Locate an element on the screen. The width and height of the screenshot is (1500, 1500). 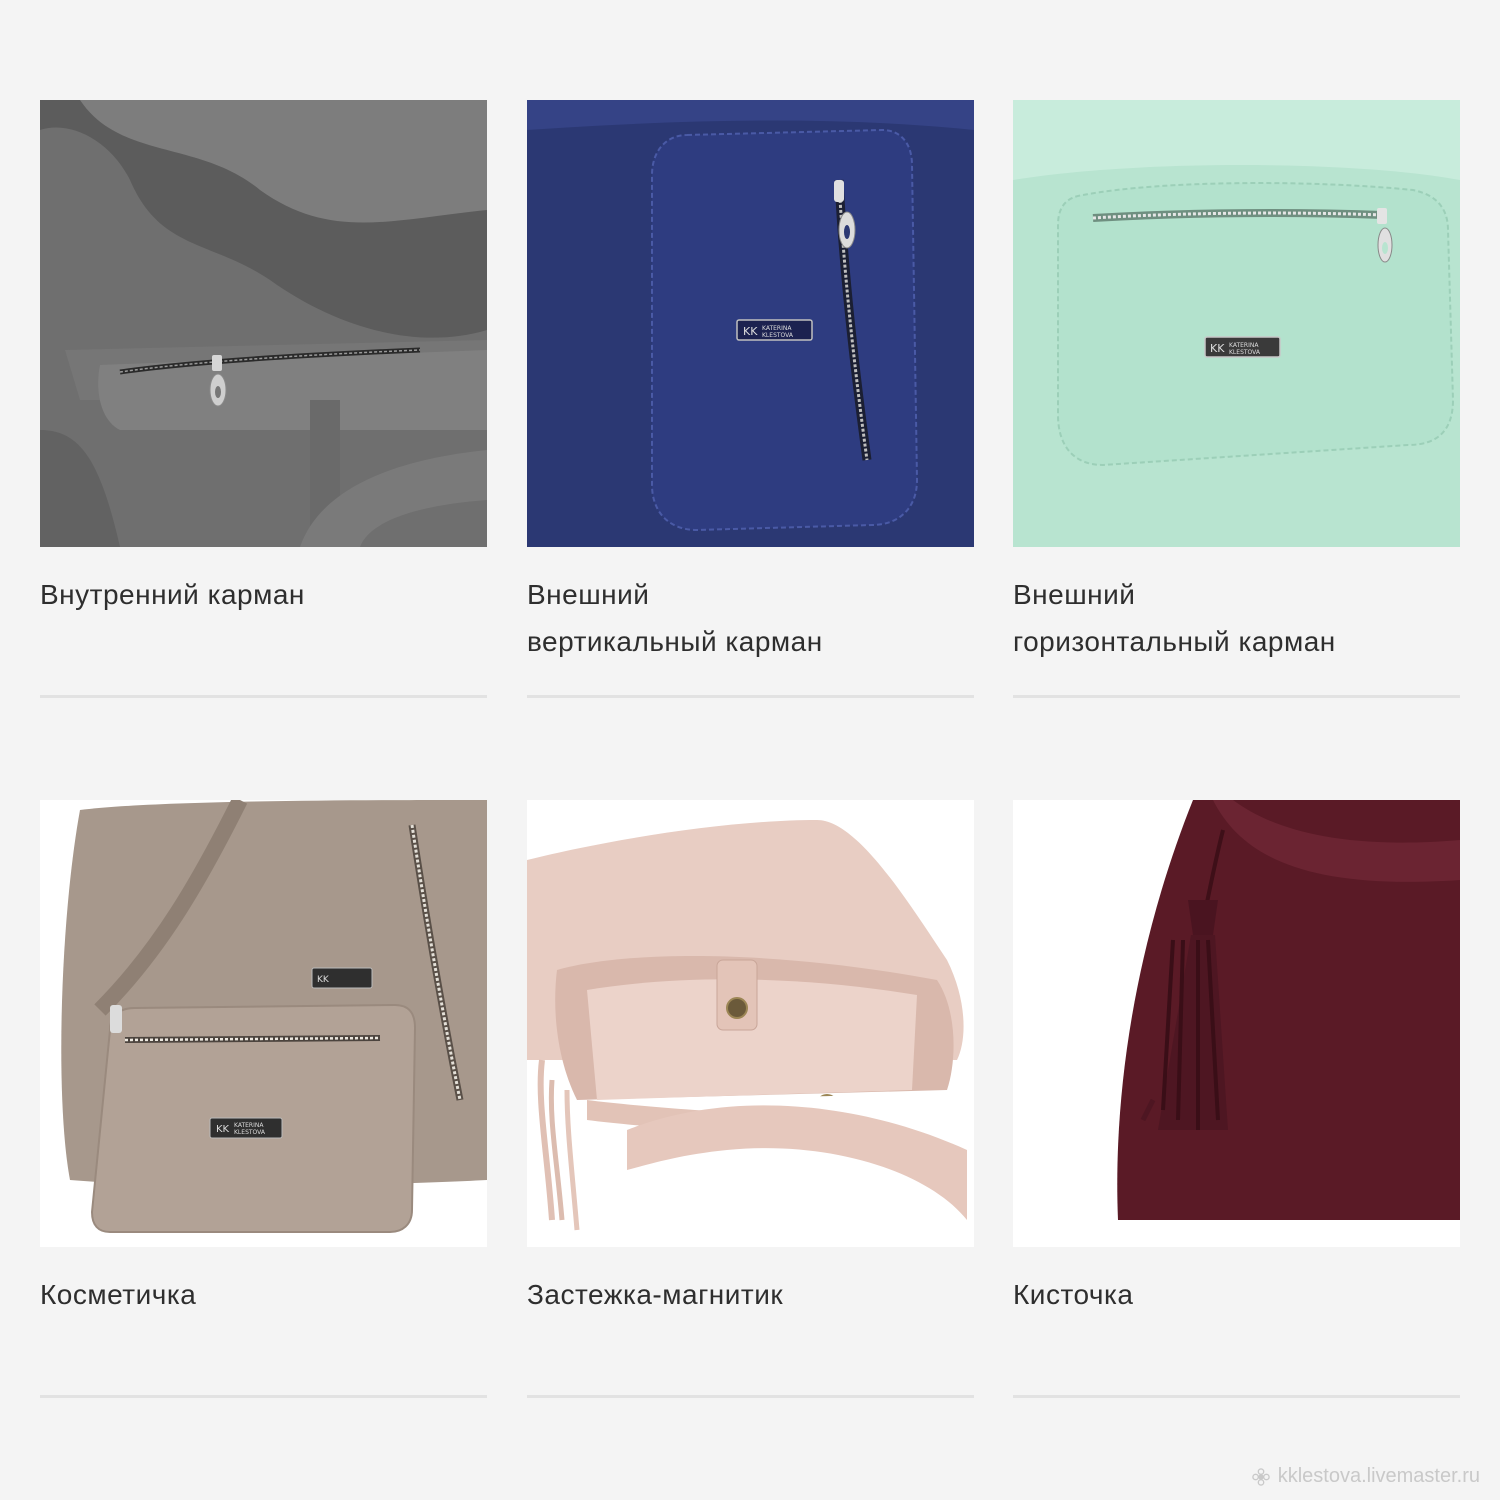
caption-line: Застежка-магнитик is located at coordinates (655, 1294).